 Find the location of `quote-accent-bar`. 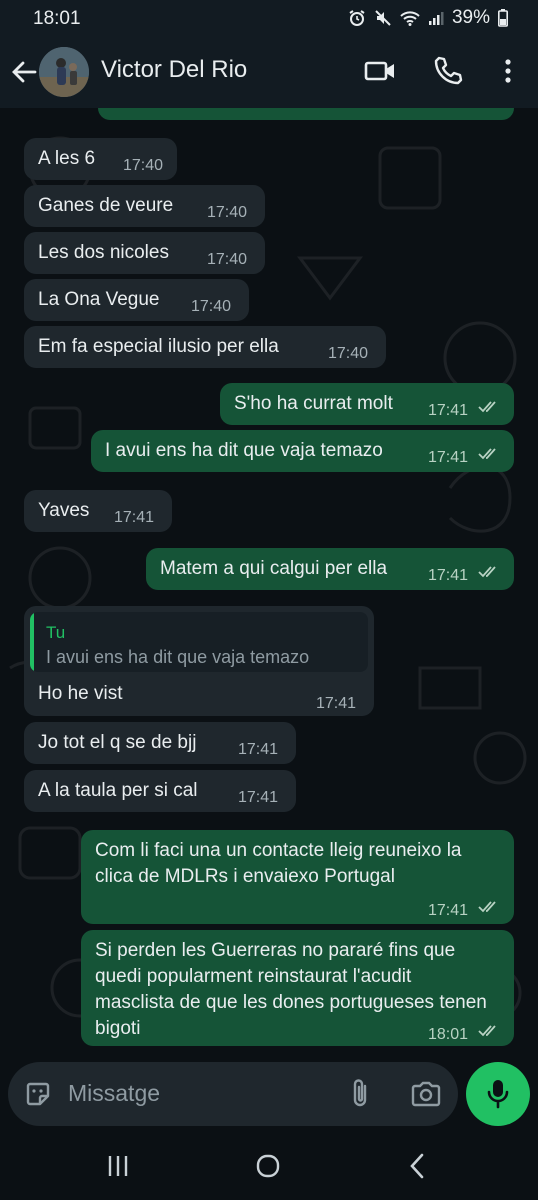

quote-accent-bar is located at coordinates (32, 642).